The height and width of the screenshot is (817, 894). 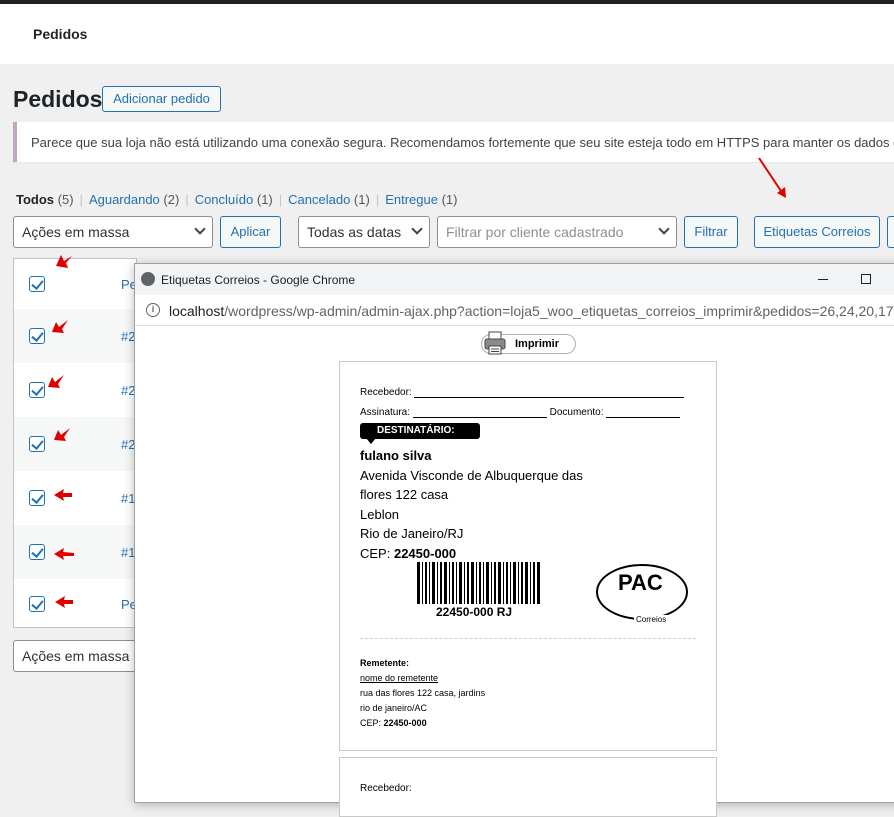 I want to click on sender-city: rio de janeiro/AC, so click(x=394, y=708).